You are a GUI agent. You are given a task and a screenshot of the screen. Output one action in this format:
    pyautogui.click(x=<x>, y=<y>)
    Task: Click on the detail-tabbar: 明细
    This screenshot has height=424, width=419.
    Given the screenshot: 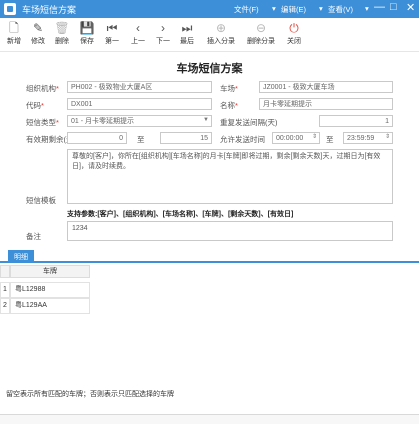 What is the action you would take?
    pyautogui.click(x=209, y=256)
    